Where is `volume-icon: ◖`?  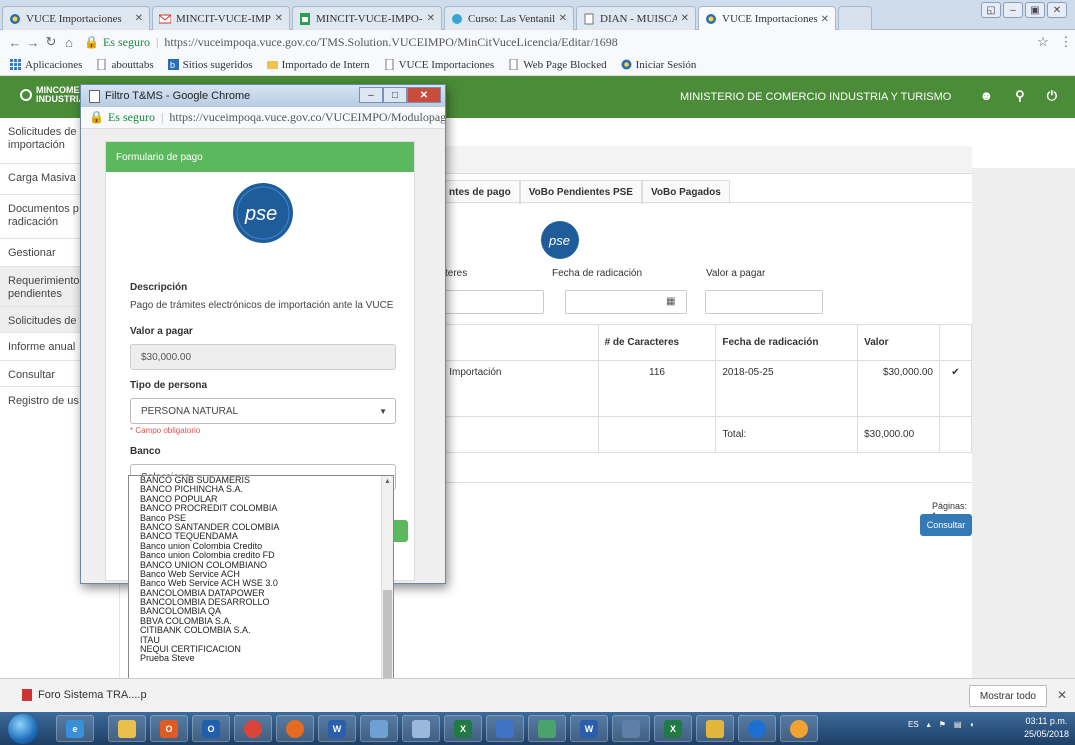 volume-icon: ◖ is located at coordinates (971, 724).